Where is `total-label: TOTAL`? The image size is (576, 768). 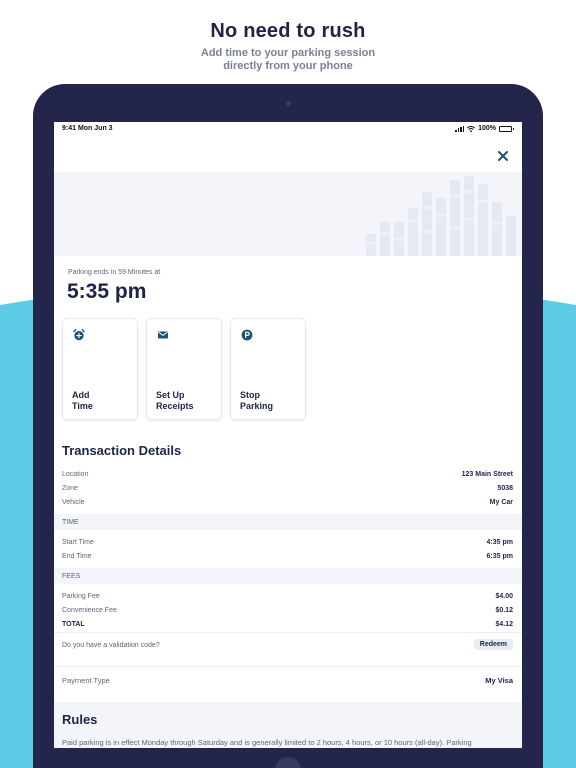
total-label: TOTAL is located at coordinates (73, 624).